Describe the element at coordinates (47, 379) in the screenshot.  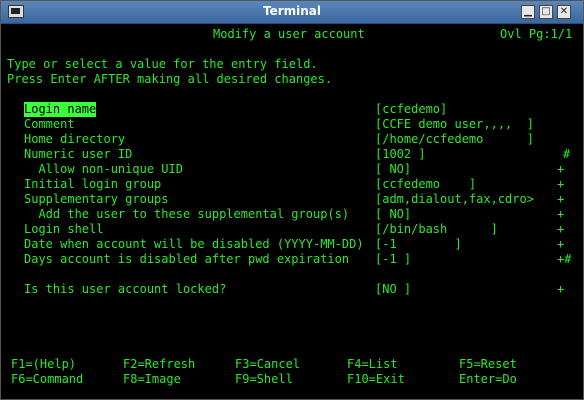
I see `fkey-command: F6=Command` at that location.